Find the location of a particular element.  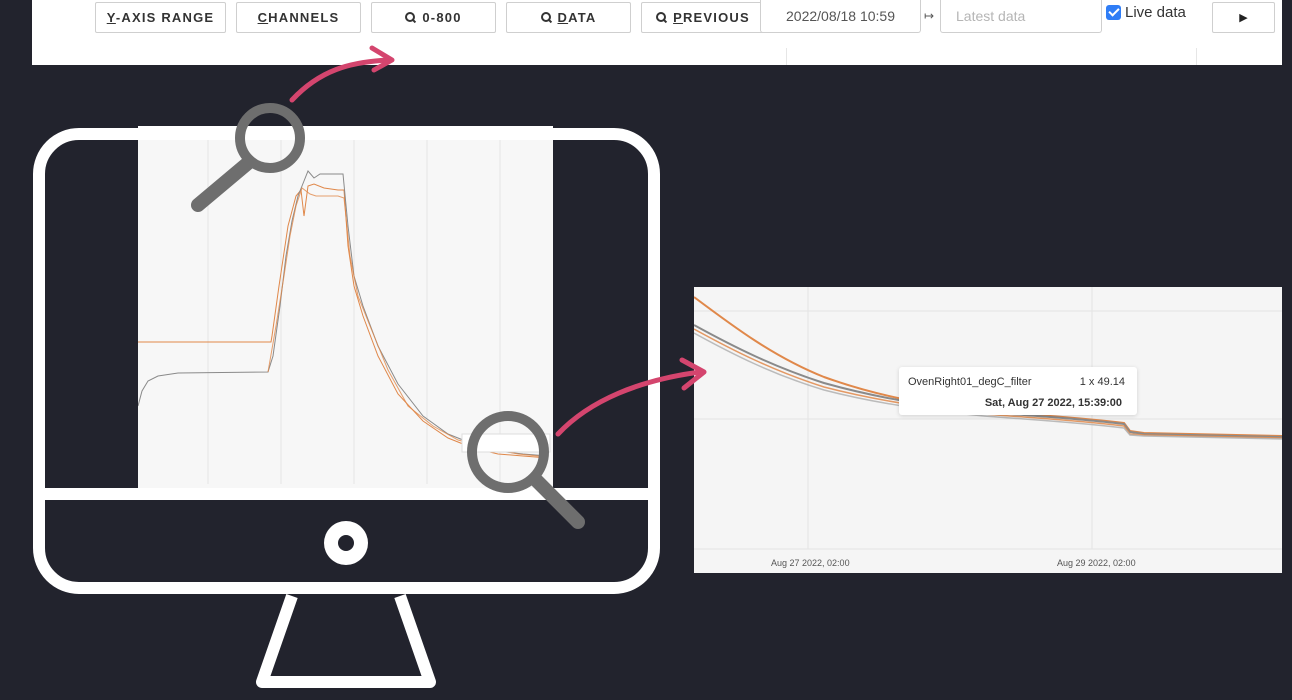

zoom-data-label: ATA is located at coordinates (582, 17).